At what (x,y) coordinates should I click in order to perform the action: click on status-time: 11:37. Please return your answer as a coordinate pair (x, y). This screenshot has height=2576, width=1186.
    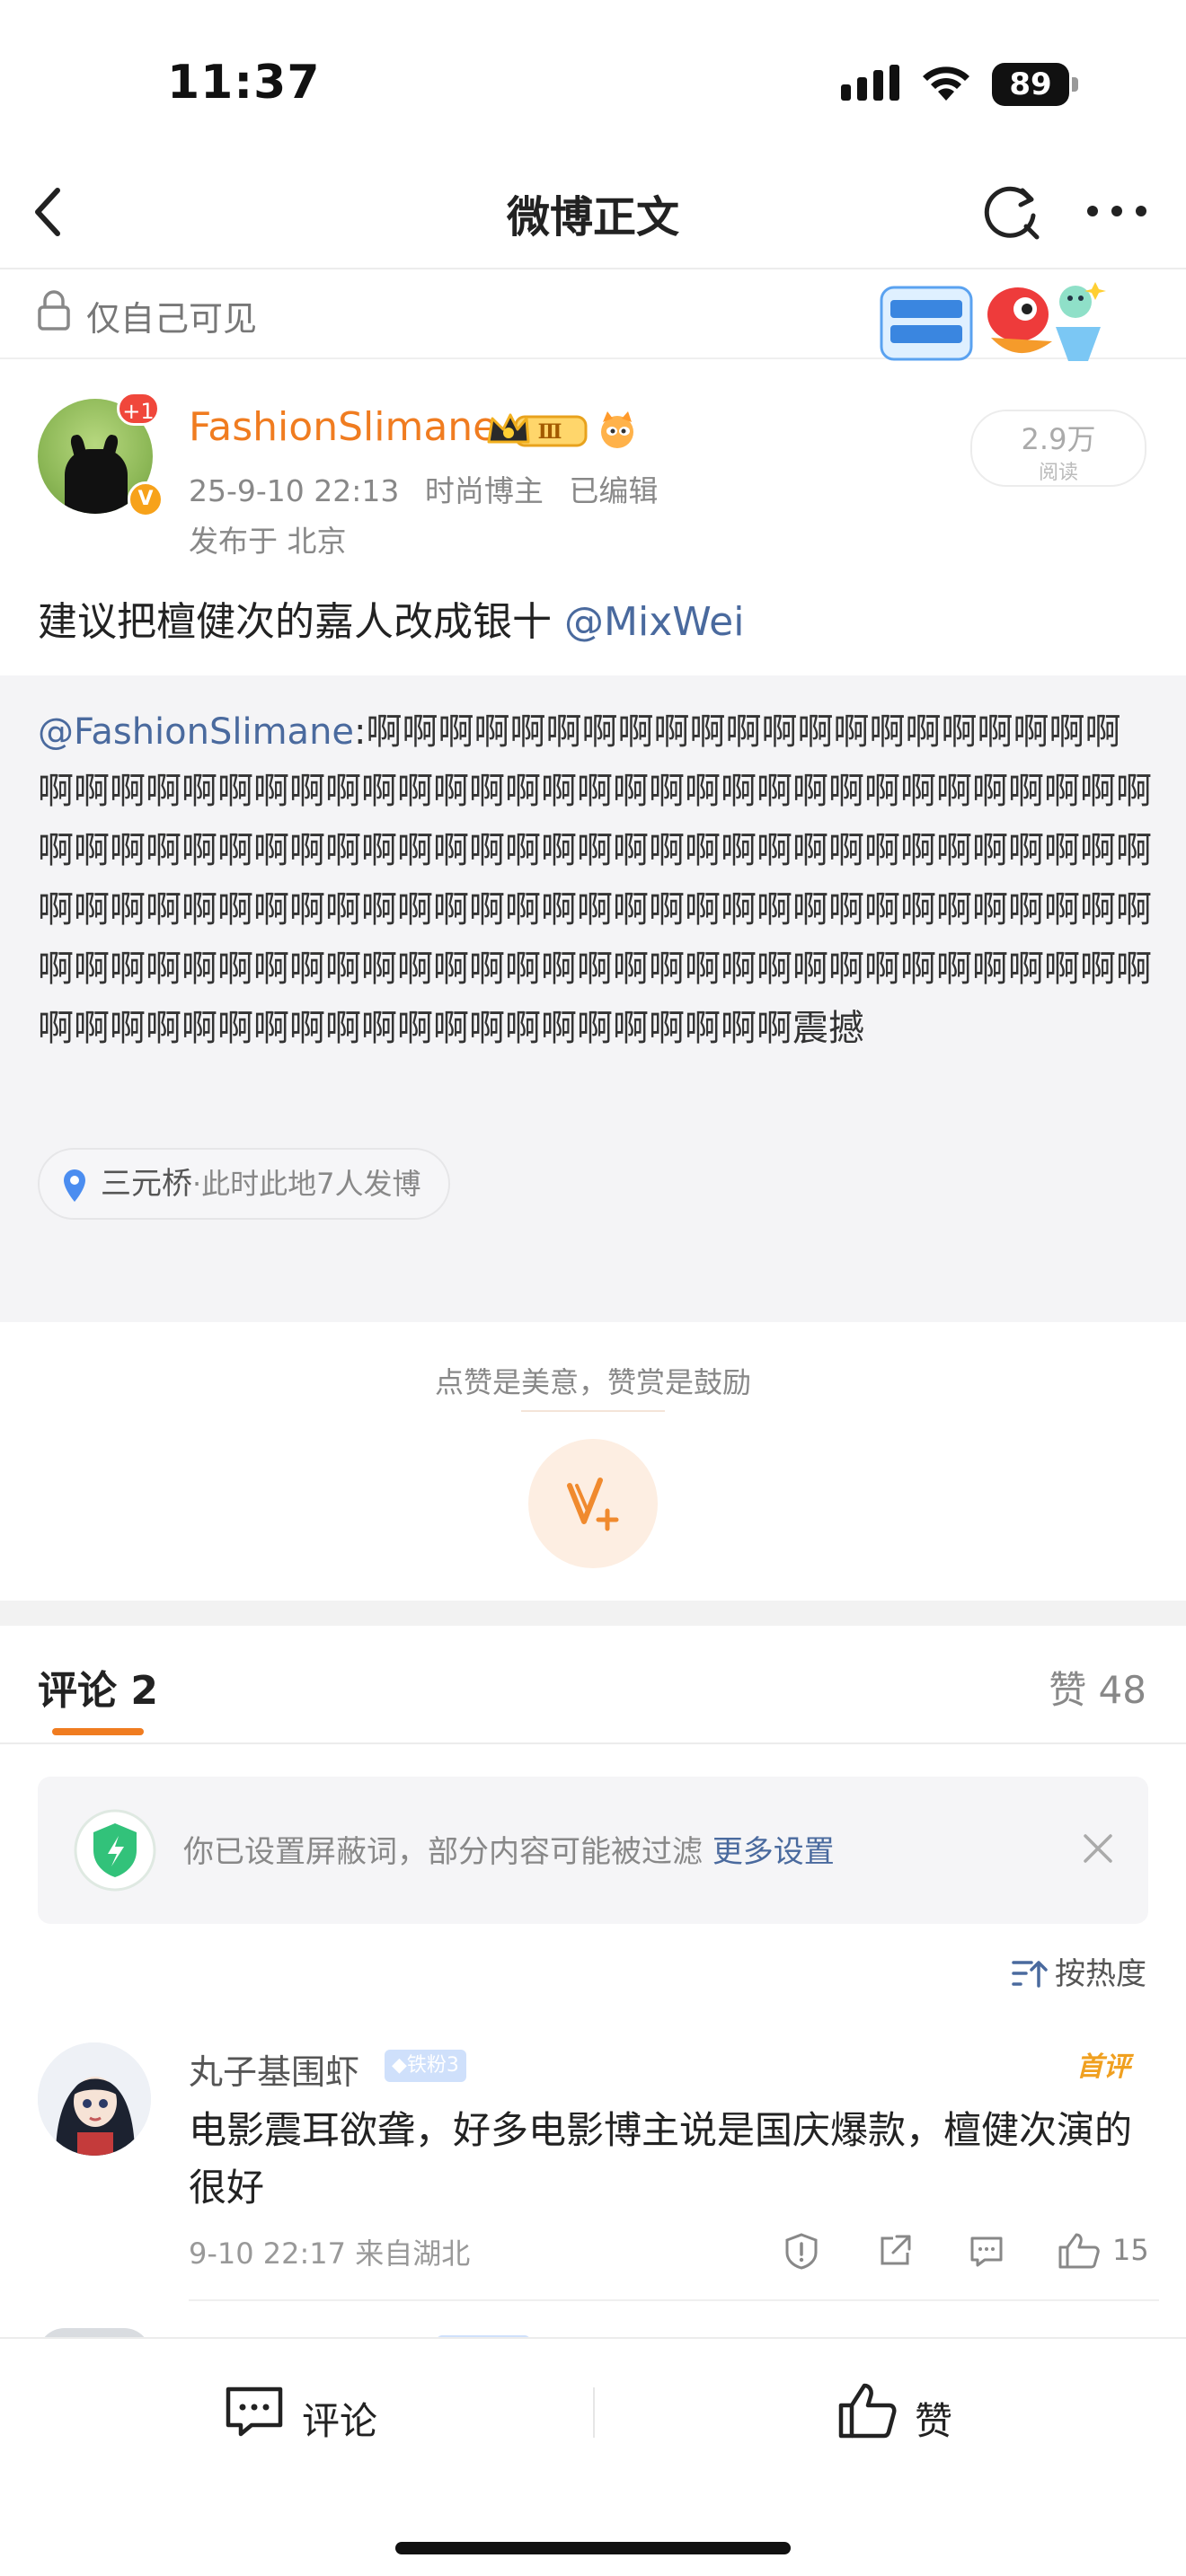
    Looking at the image, I should click on (244, 83).